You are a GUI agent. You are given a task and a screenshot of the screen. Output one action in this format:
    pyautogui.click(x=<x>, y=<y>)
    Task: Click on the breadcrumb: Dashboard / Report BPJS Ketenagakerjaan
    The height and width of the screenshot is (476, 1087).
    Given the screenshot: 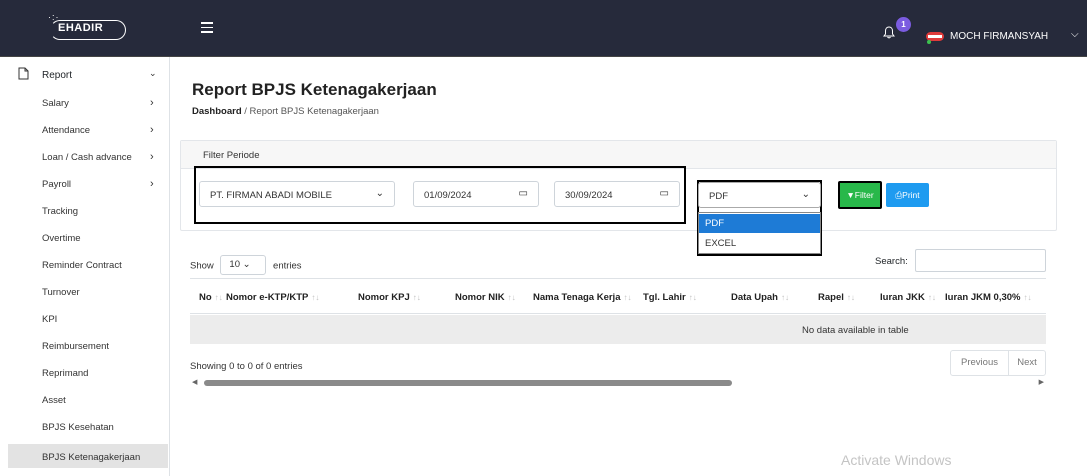 What is the action you would take?
    pyautogui.click(x=285, y=111)
    